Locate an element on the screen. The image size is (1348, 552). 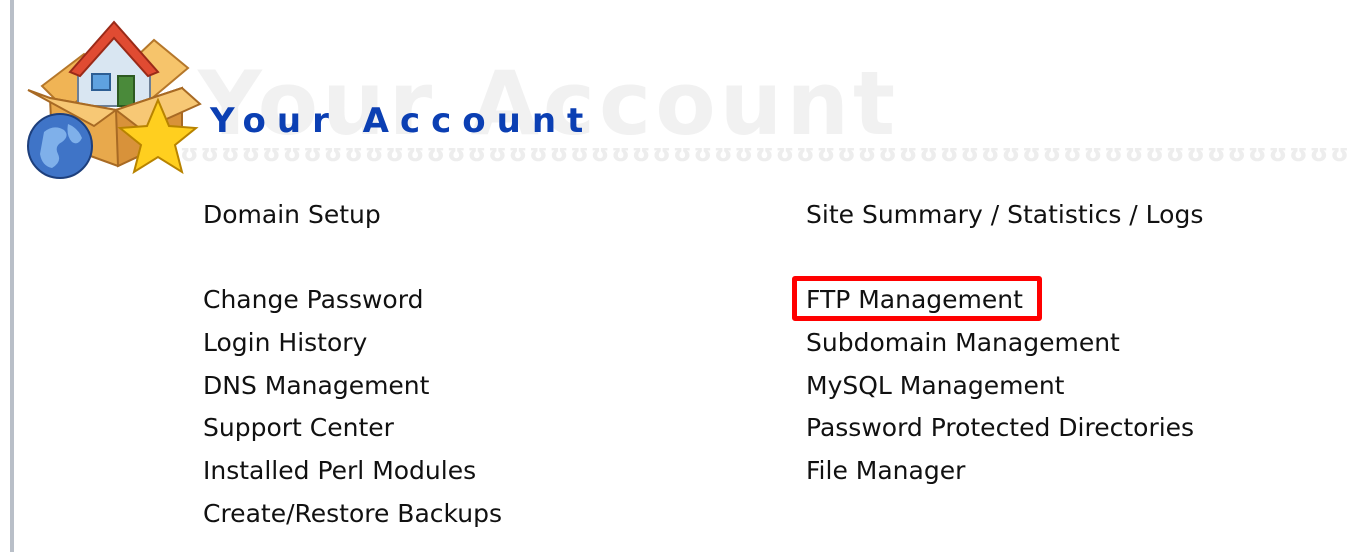
dns-management-link: DNS Management is located at coordinates (316, 386).